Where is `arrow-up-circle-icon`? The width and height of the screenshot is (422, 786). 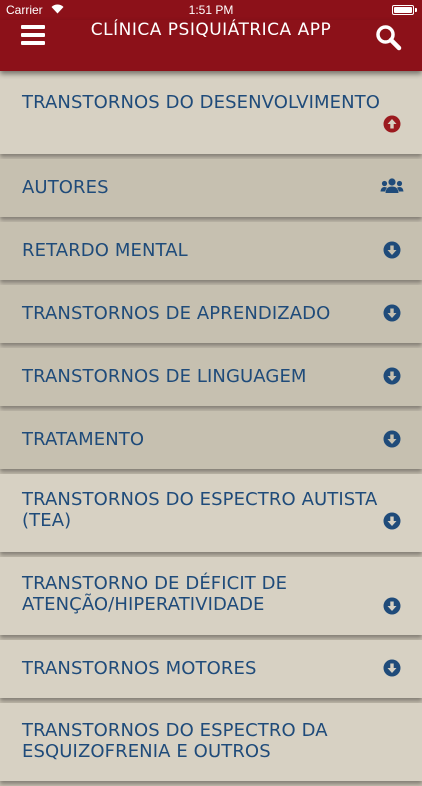
arrow-up-circle-icon is located at coordinates (392, 124).